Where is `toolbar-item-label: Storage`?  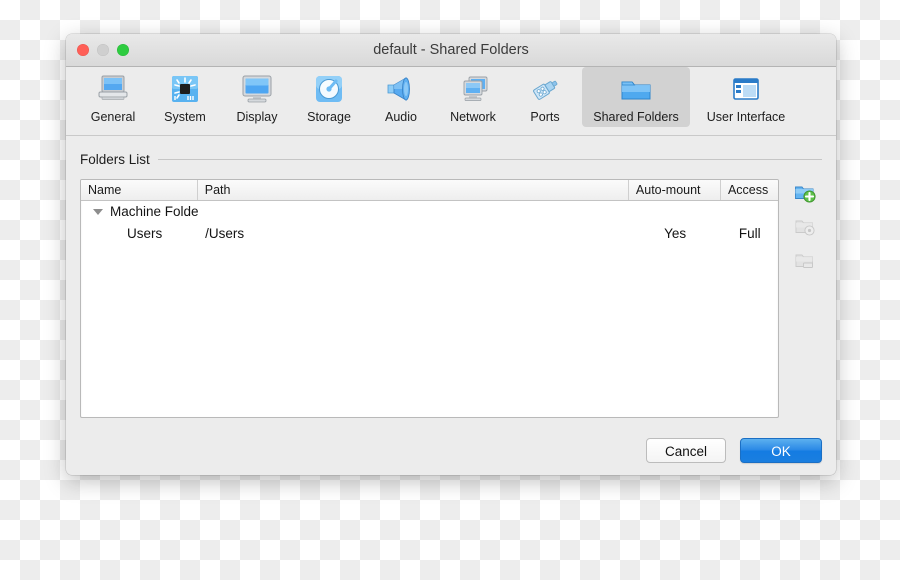 toolbar-item-label: Storage is located at coordinates (329, 117).